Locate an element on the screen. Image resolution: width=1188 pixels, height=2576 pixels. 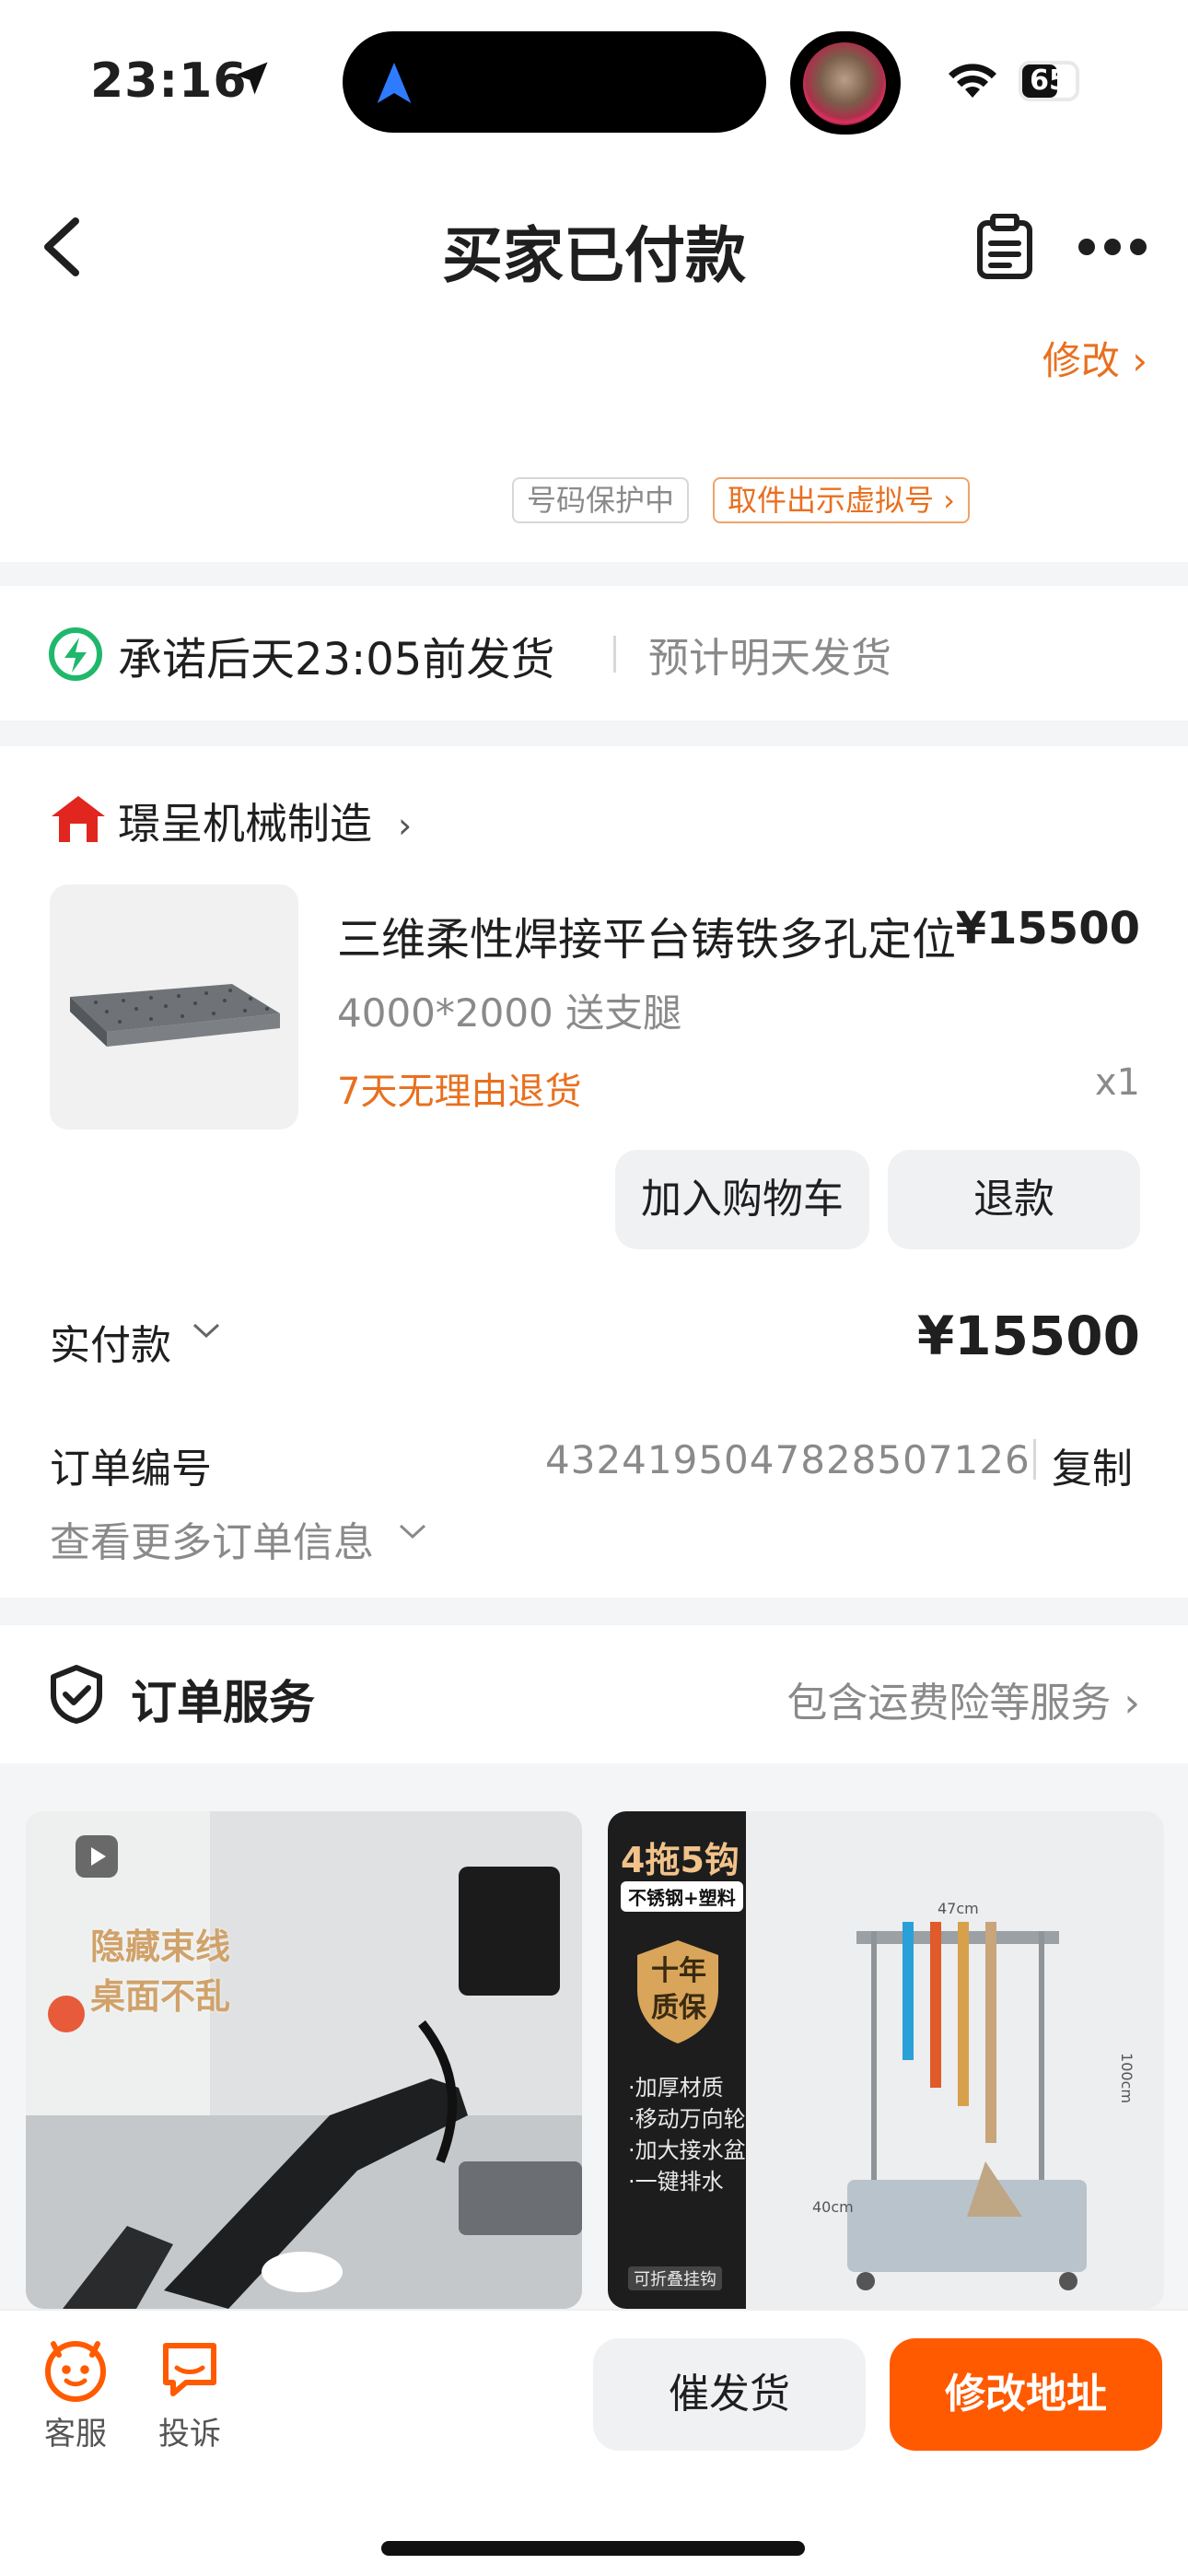
shipping-promise-text: 承诺后天23:05前发货 is located at coordinates (336, 659).